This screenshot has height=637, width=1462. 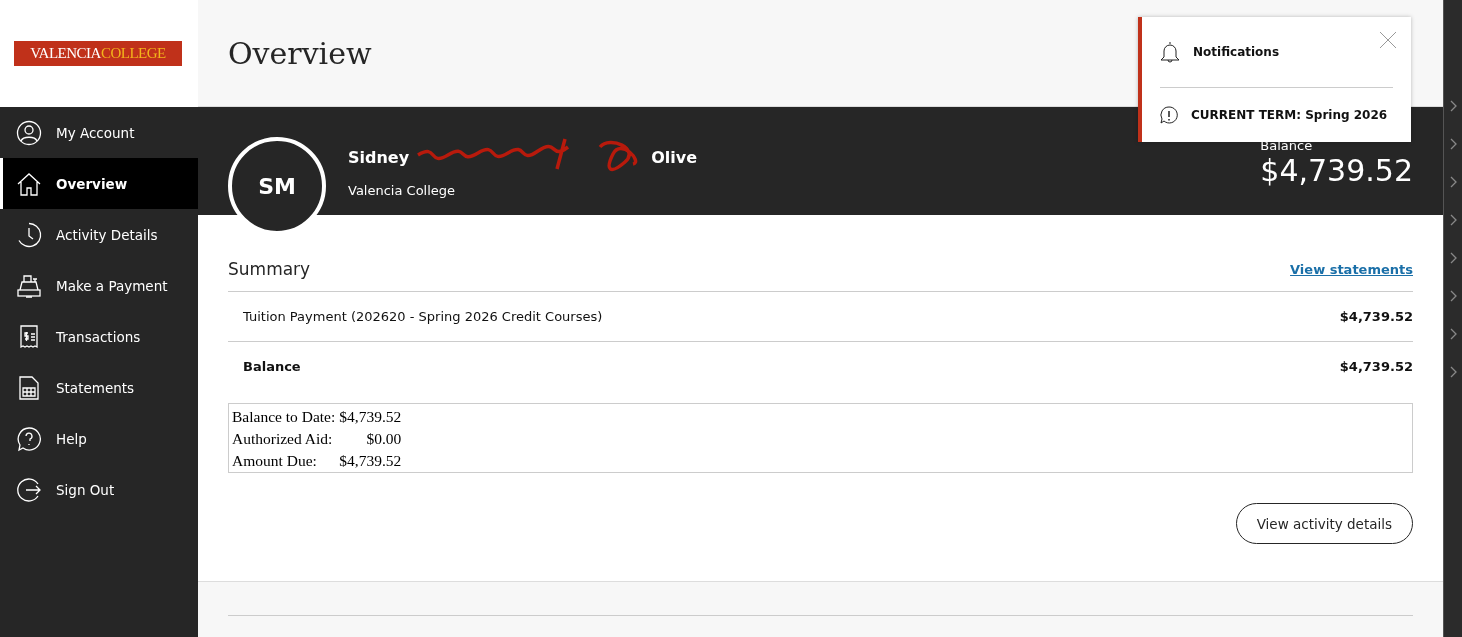 I want to click on page-title: Overview, so click(x=300, y=53).